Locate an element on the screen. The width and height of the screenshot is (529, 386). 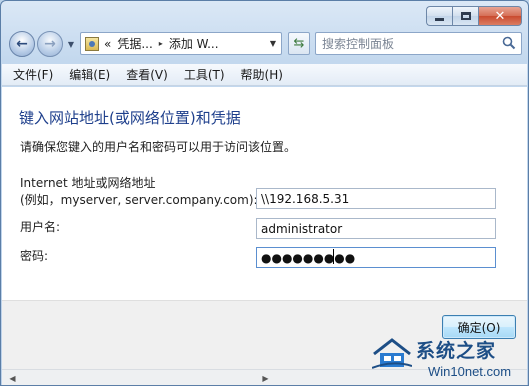
scroll-right-icon: ▶ is located at coordinates (265, 378).